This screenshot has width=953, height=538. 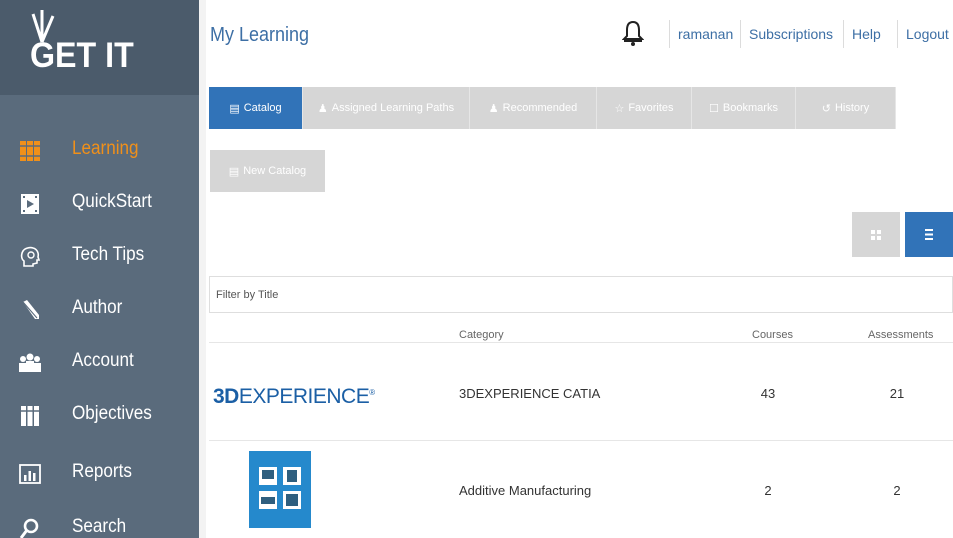 I want to click on logo-3d: 3D, so click(x=226, y=396).